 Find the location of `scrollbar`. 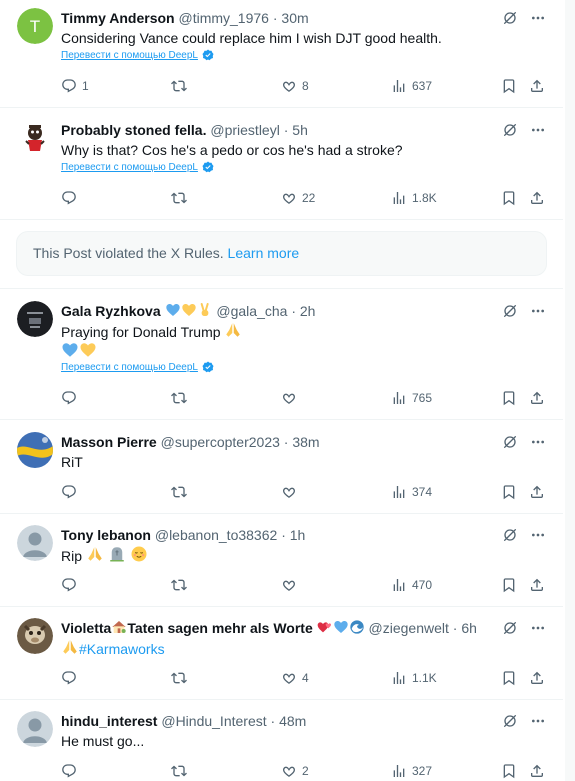

scrollbar is located at coordinates (570, 390).